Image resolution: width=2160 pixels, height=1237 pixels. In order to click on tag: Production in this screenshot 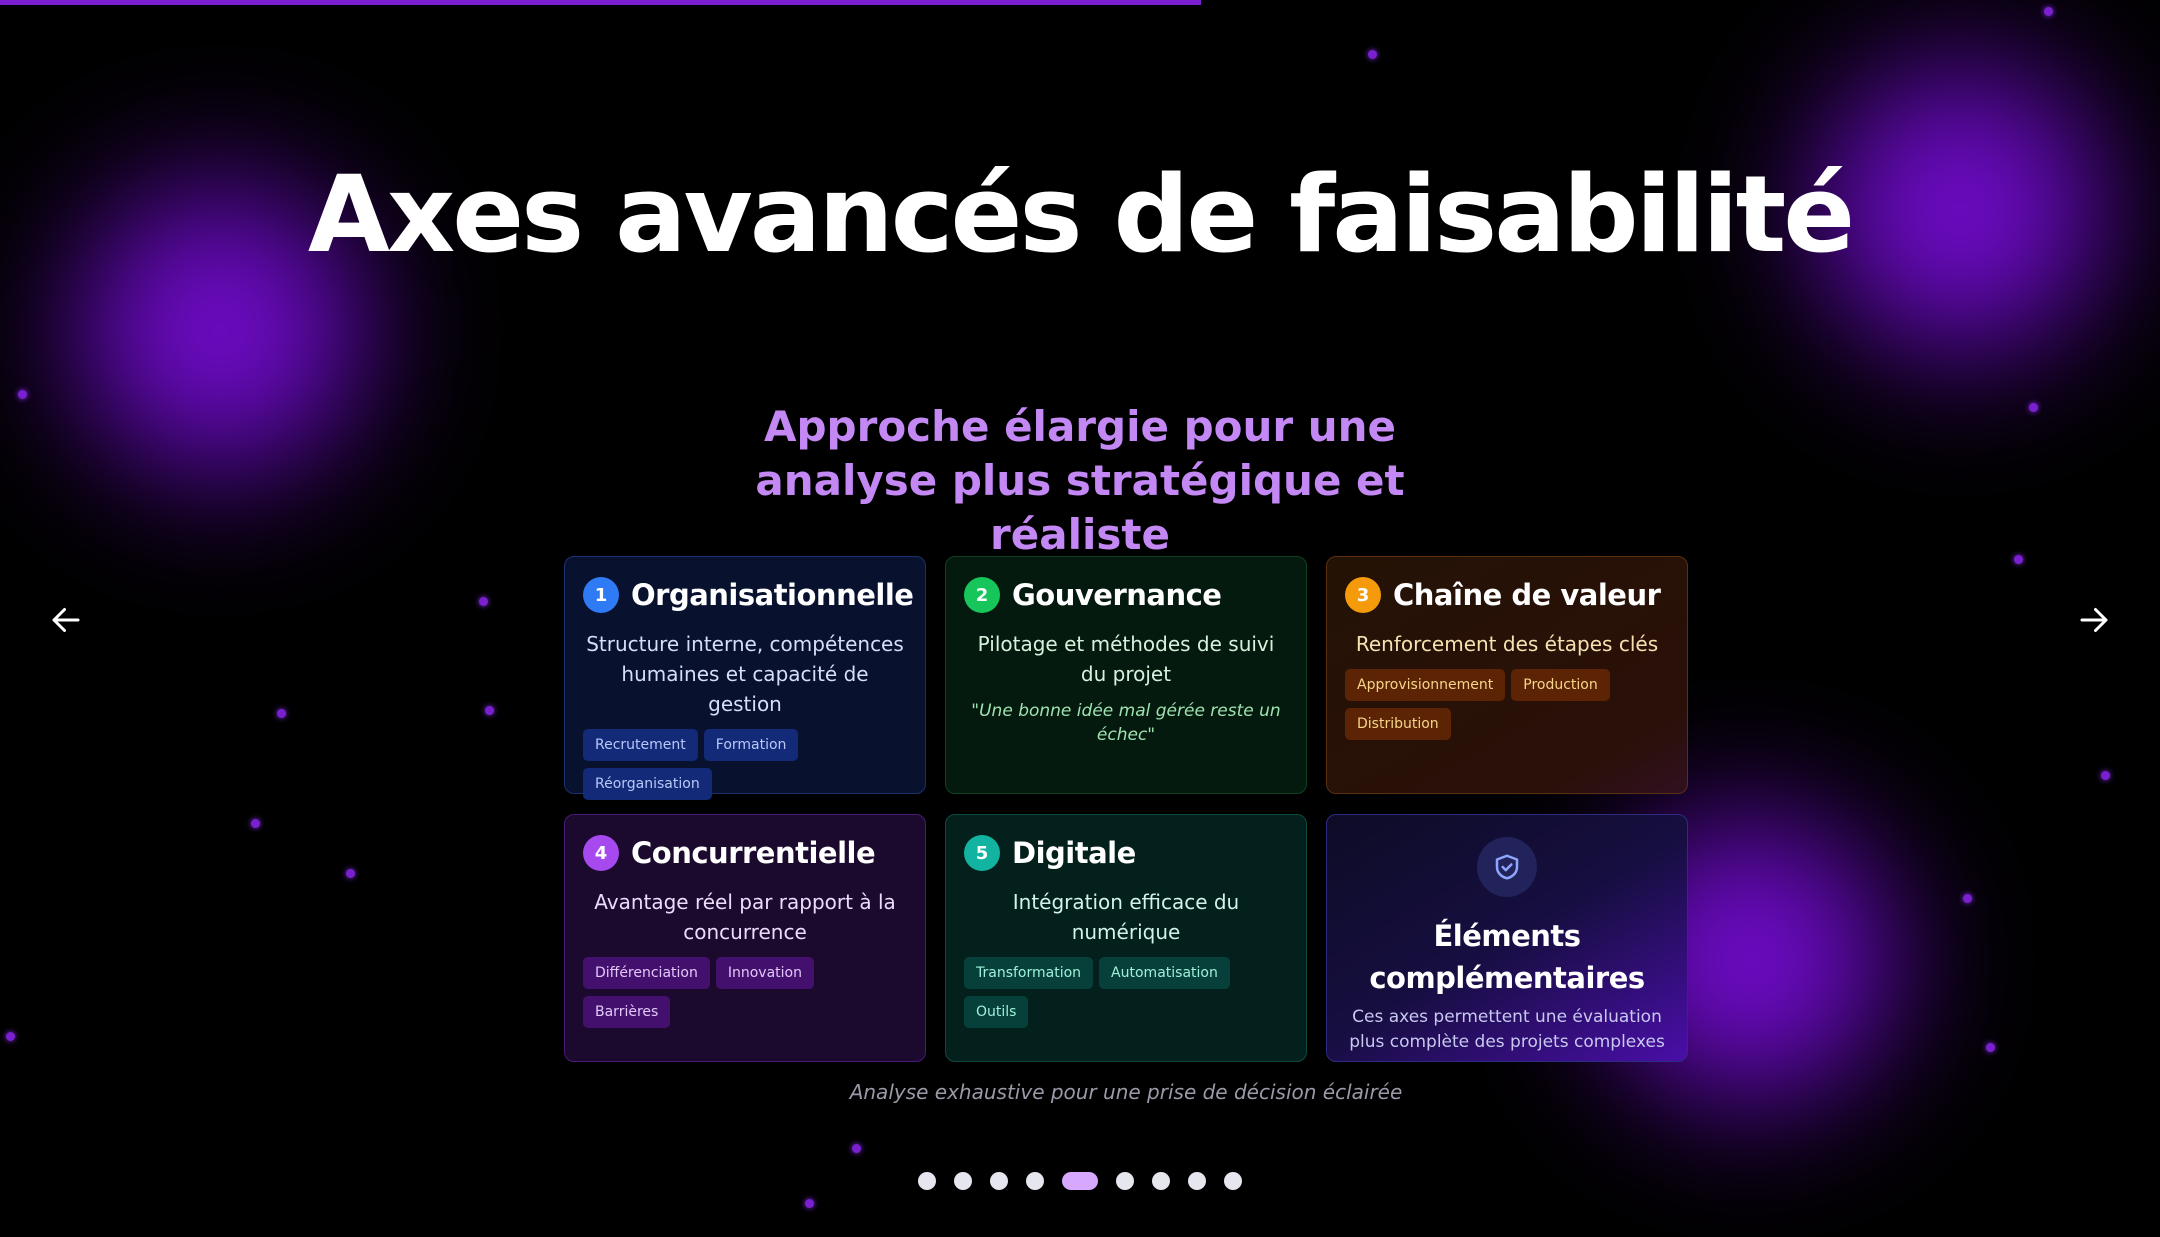, I will do `click(1560, 685)`.